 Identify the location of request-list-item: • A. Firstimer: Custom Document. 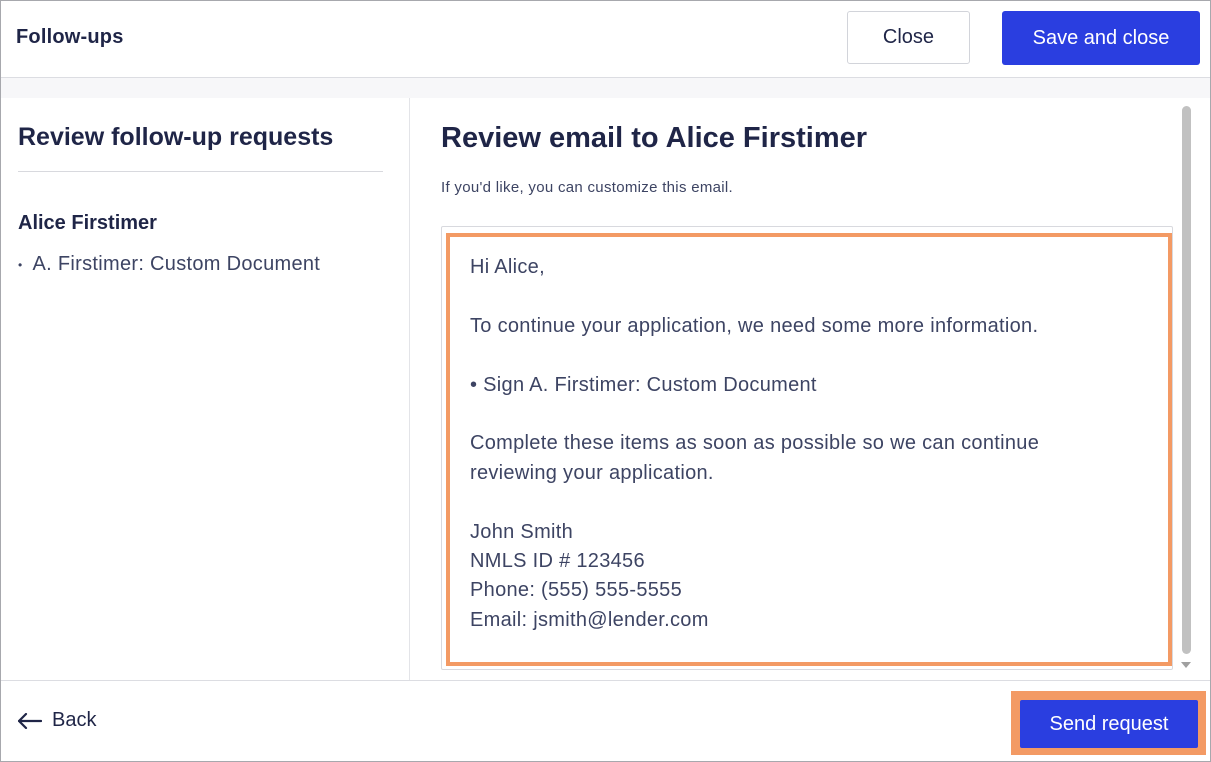
(169, 264).